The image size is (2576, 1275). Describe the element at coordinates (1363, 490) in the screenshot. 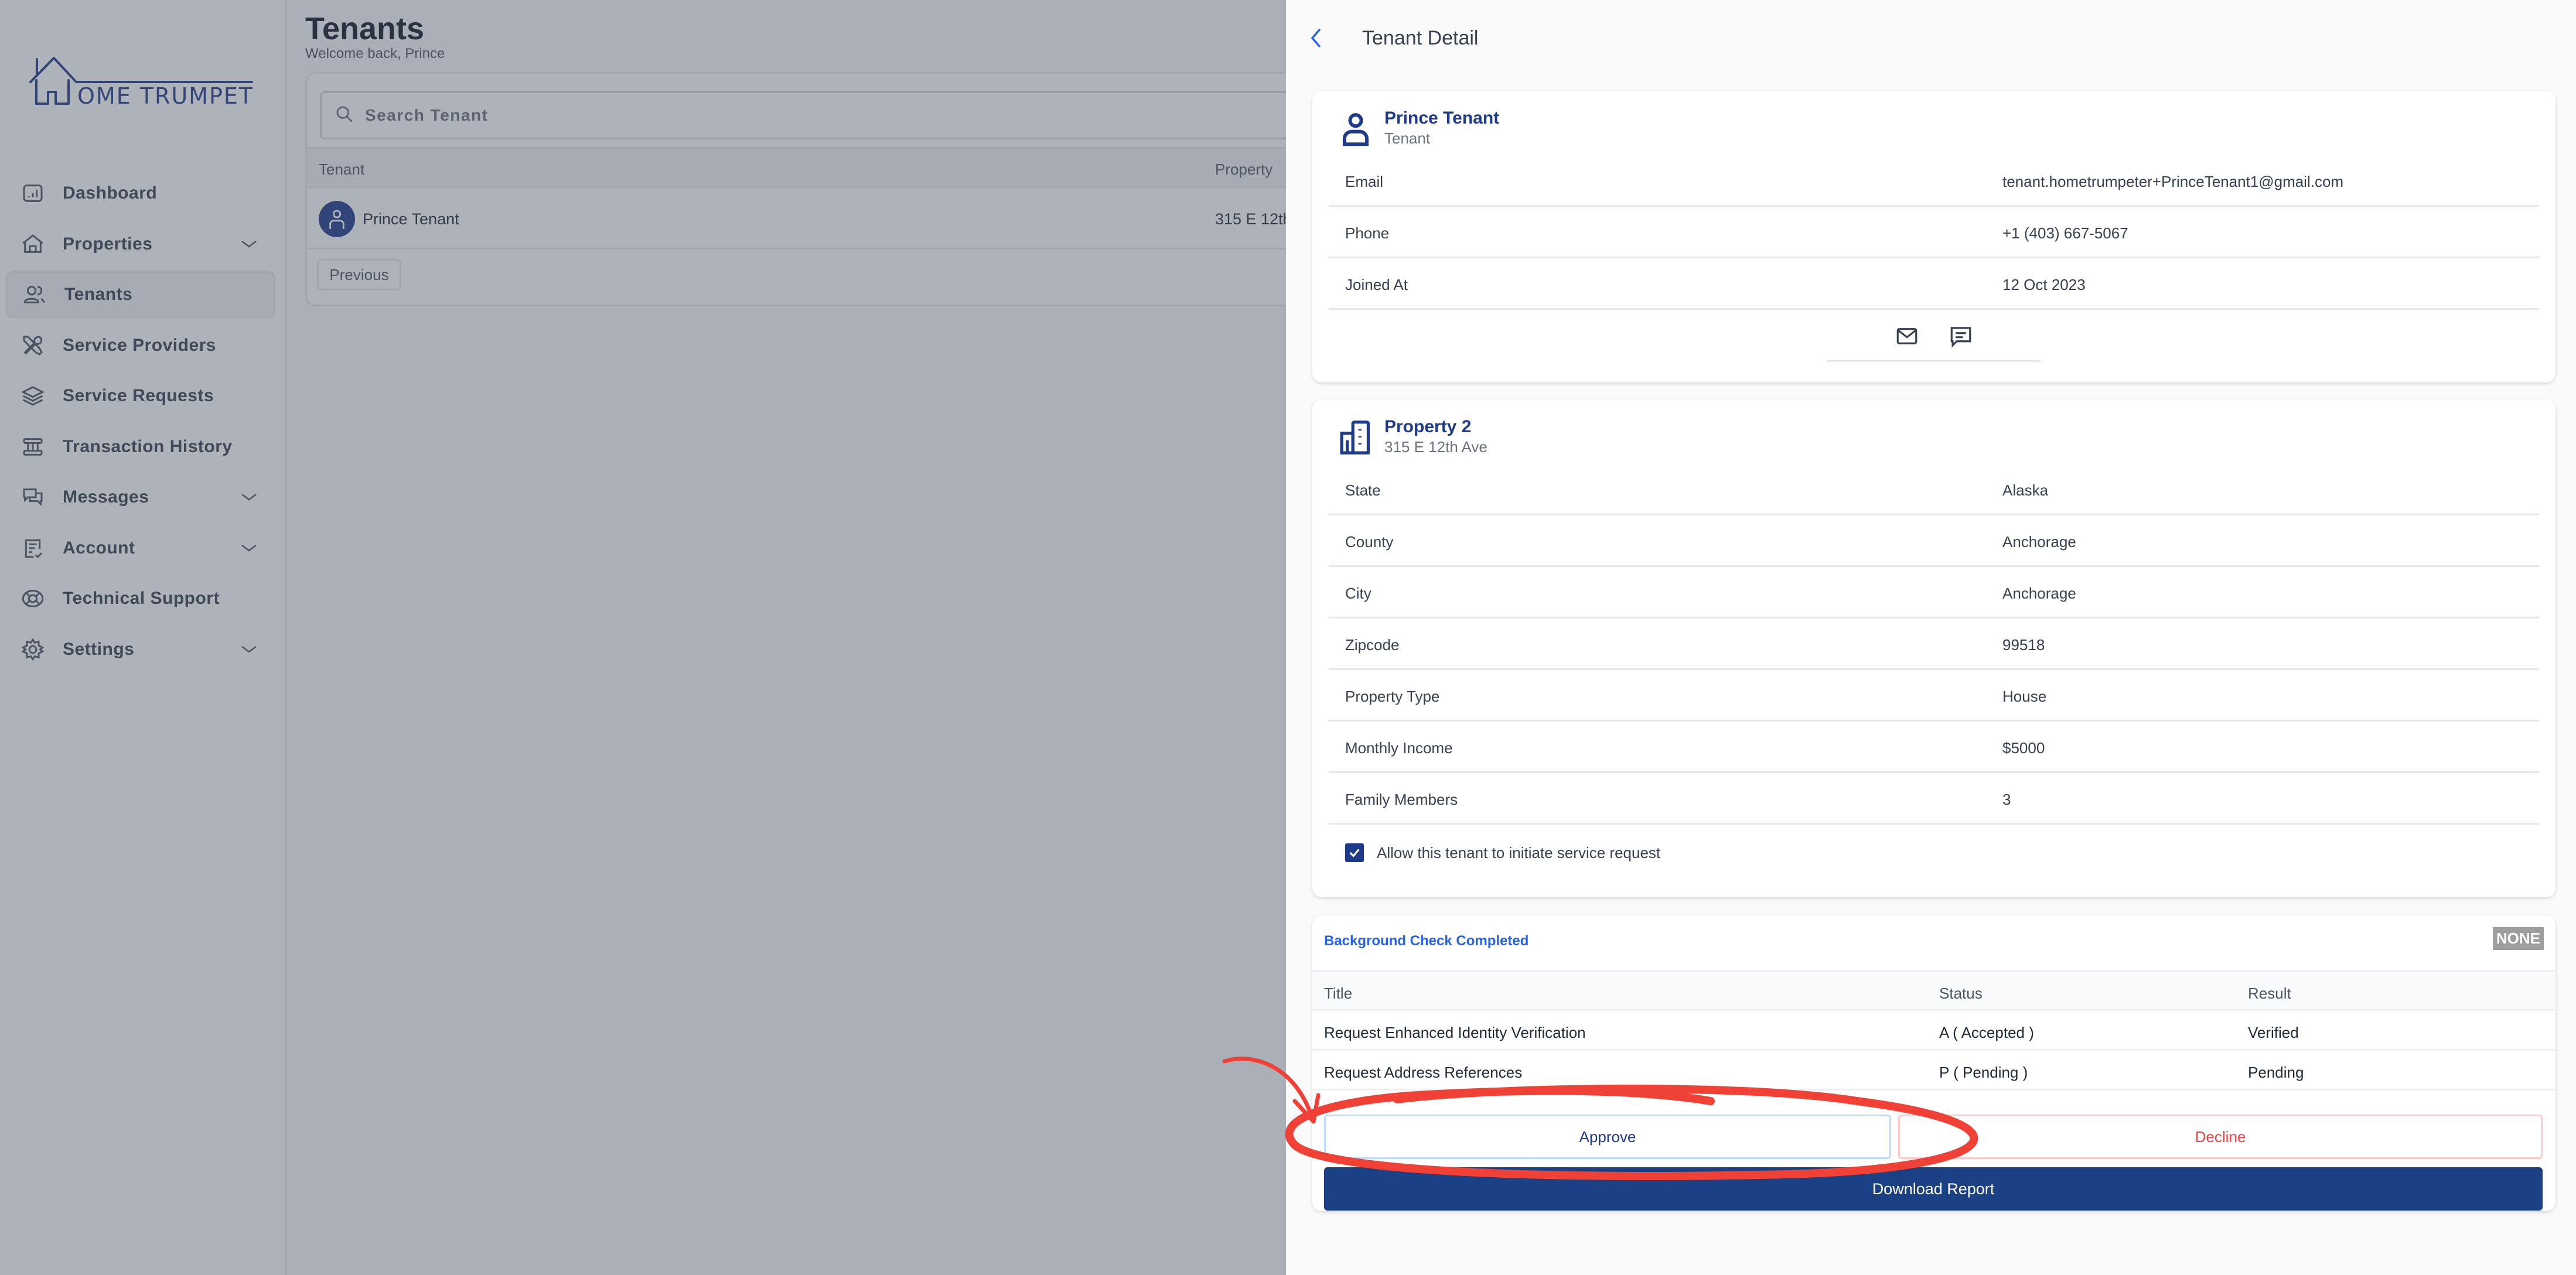

I see `field-label: State` at that location.